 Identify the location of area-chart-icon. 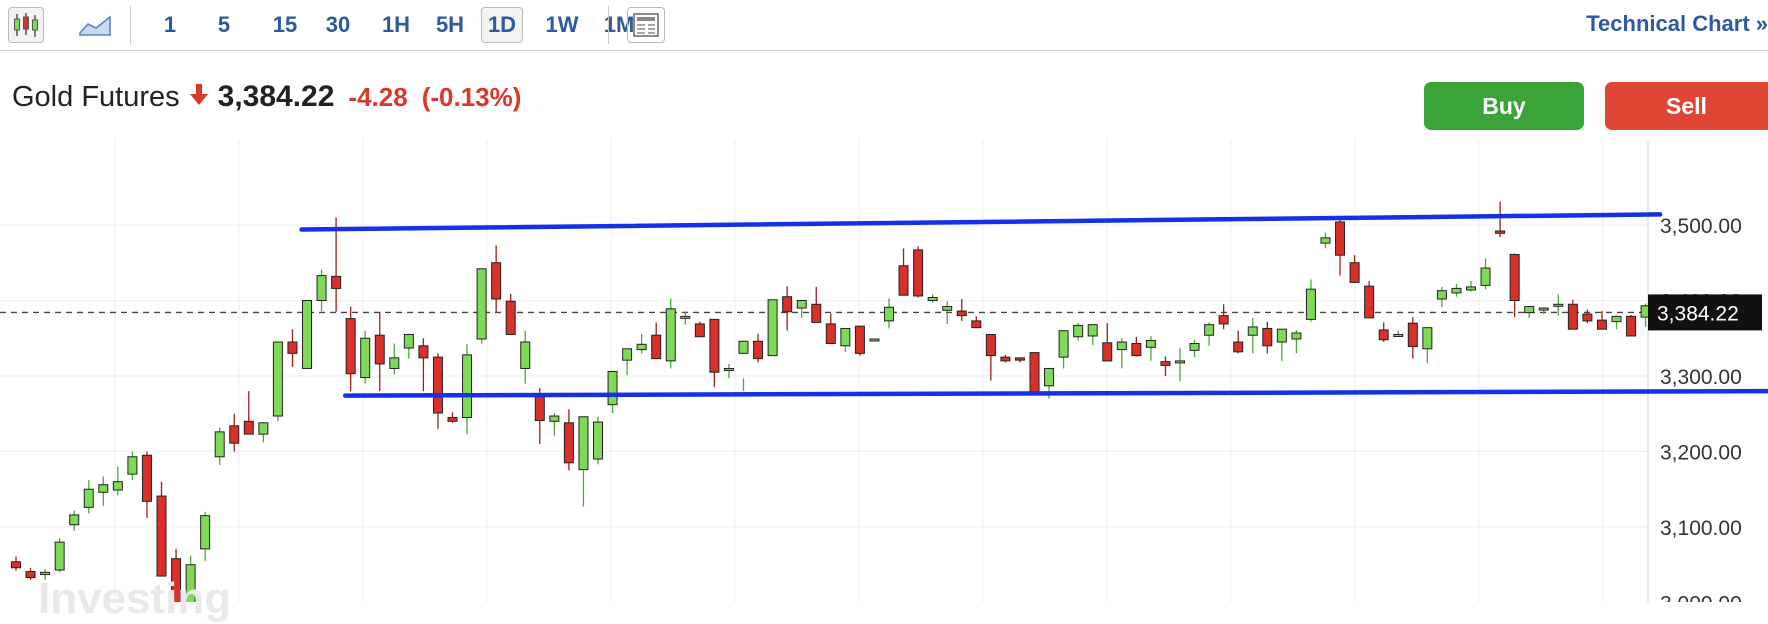
(95, 25).